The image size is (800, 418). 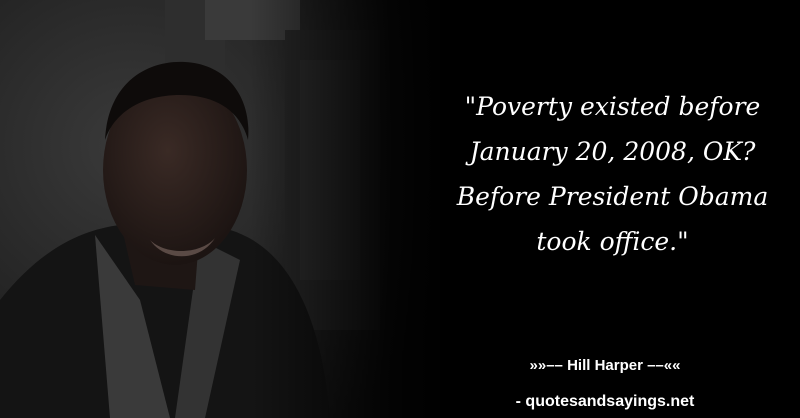 What do you see at coordinates (612, 196) in the screenshot?
I see `quote-line: Before President Obama` at bounding box center [612, 196].